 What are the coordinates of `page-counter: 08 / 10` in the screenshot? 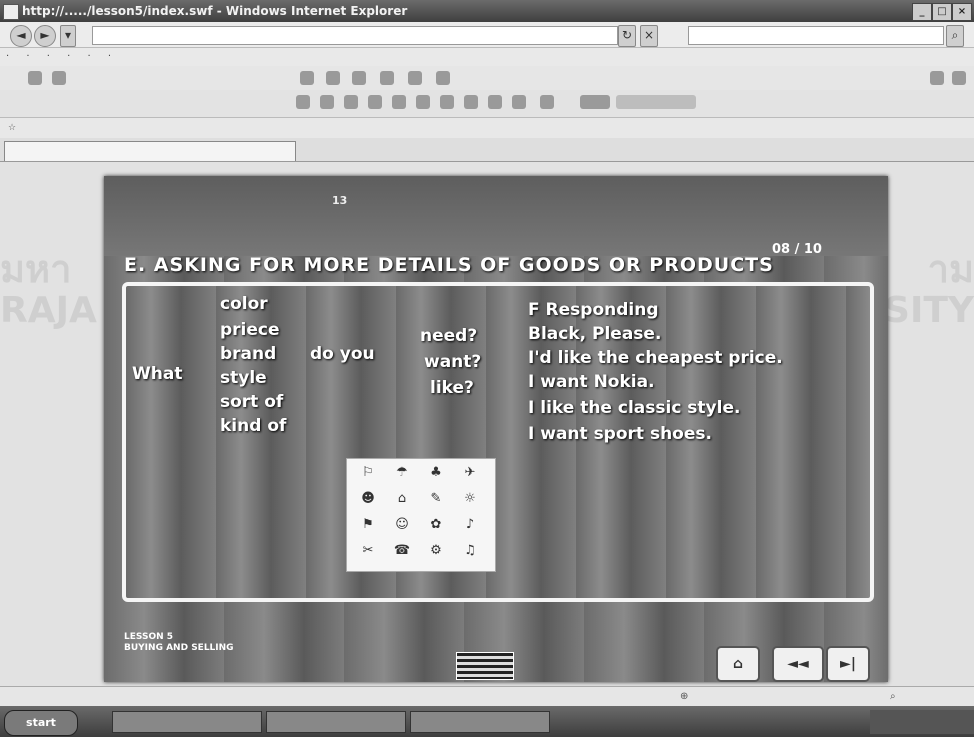 It's located at (797, 249).